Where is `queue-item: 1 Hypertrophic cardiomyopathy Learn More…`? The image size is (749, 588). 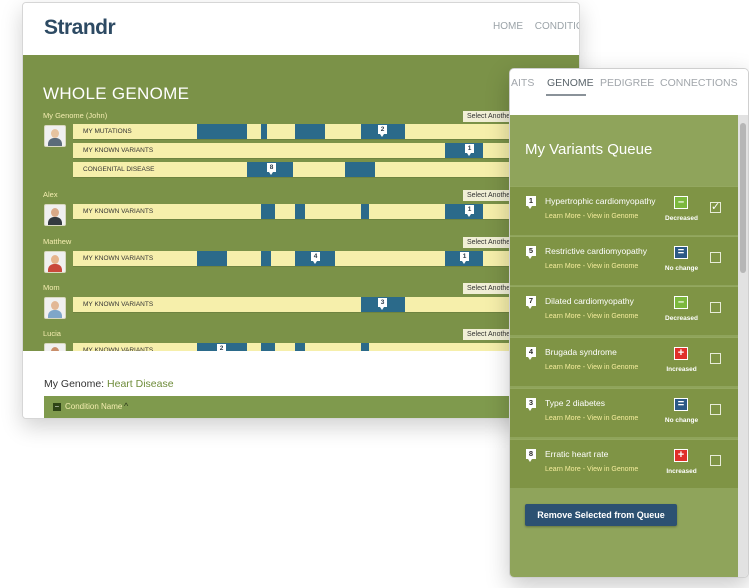 queue-item: 1 Hypertrophic cardiomyopathy Learn More… is located at coordinates (624, 210).